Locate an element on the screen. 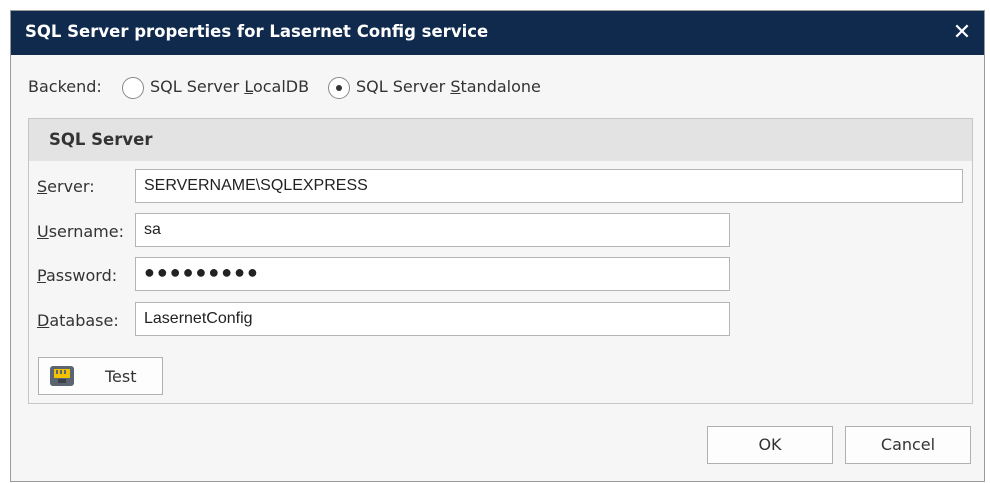 The height and width of the screenshot is (483, 990). sql-server-group-title: SQL Server is located at coordinates (101, 139).